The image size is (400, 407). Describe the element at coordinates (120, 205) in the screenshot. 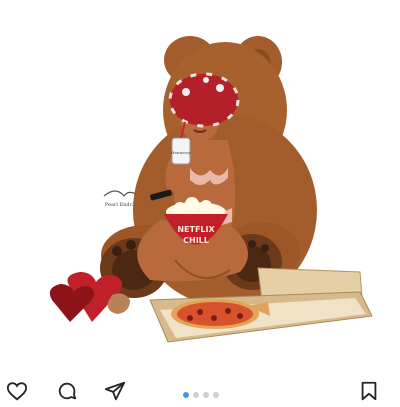

I see `signature-text: Pearl Endr3` at that location.